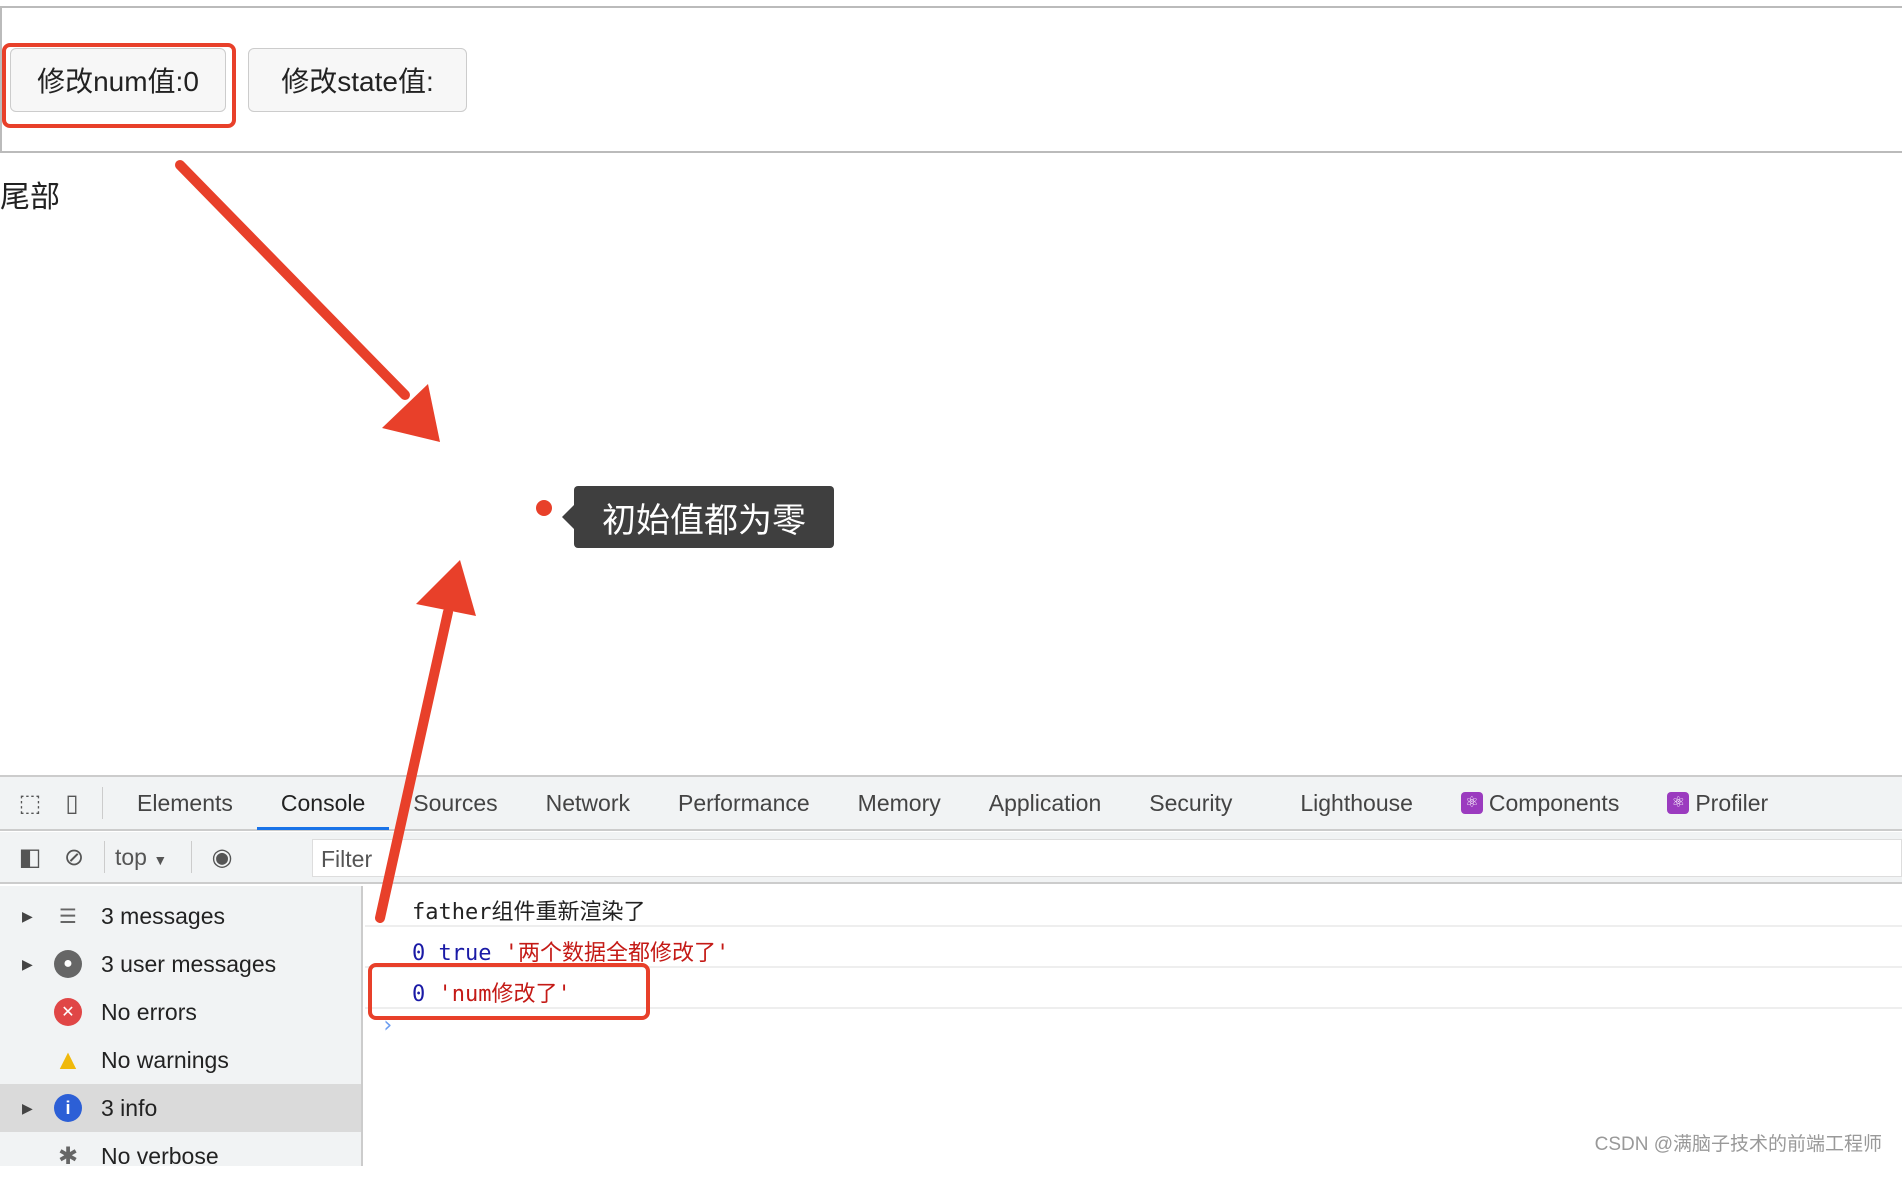 This screenshot has width=1902, height=1180. What do you see at coordinates (149, 1011) in the screenshot?
I see `sidebar-item-label: No errors` at bounding box center [149, 1011].